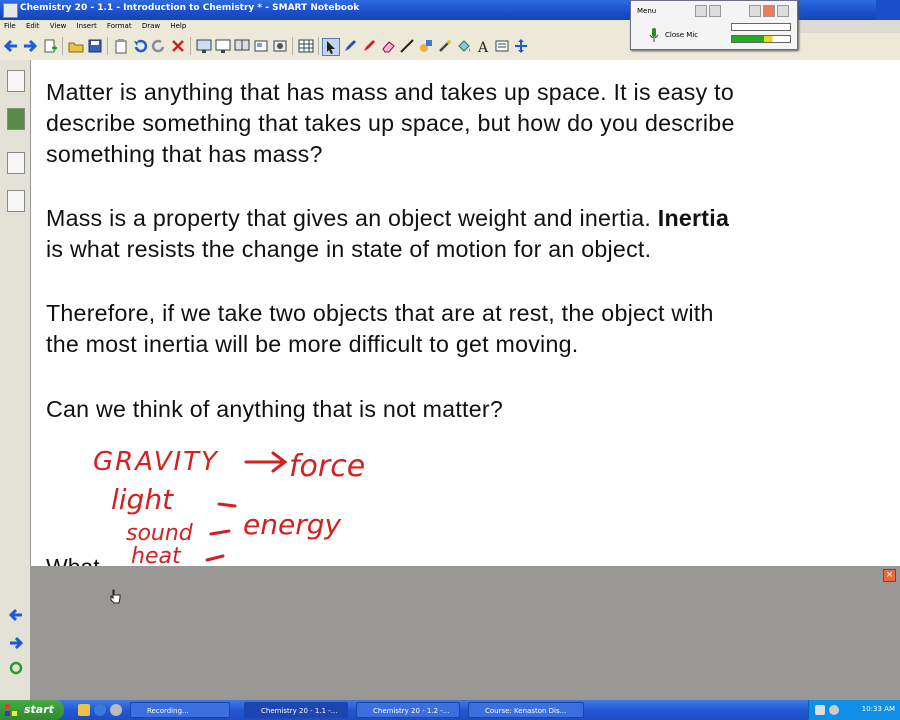 Image resolution: width=900 pixels, height=720 pixels. I want to click on creative-pen-icon, so click(369, 46).